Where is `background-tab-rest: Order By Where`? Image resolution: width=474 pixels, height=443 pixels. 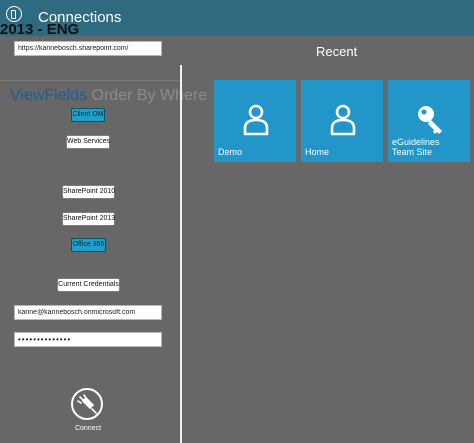
background-tab-rest: Order By Where is located at coordinates (147, 95).